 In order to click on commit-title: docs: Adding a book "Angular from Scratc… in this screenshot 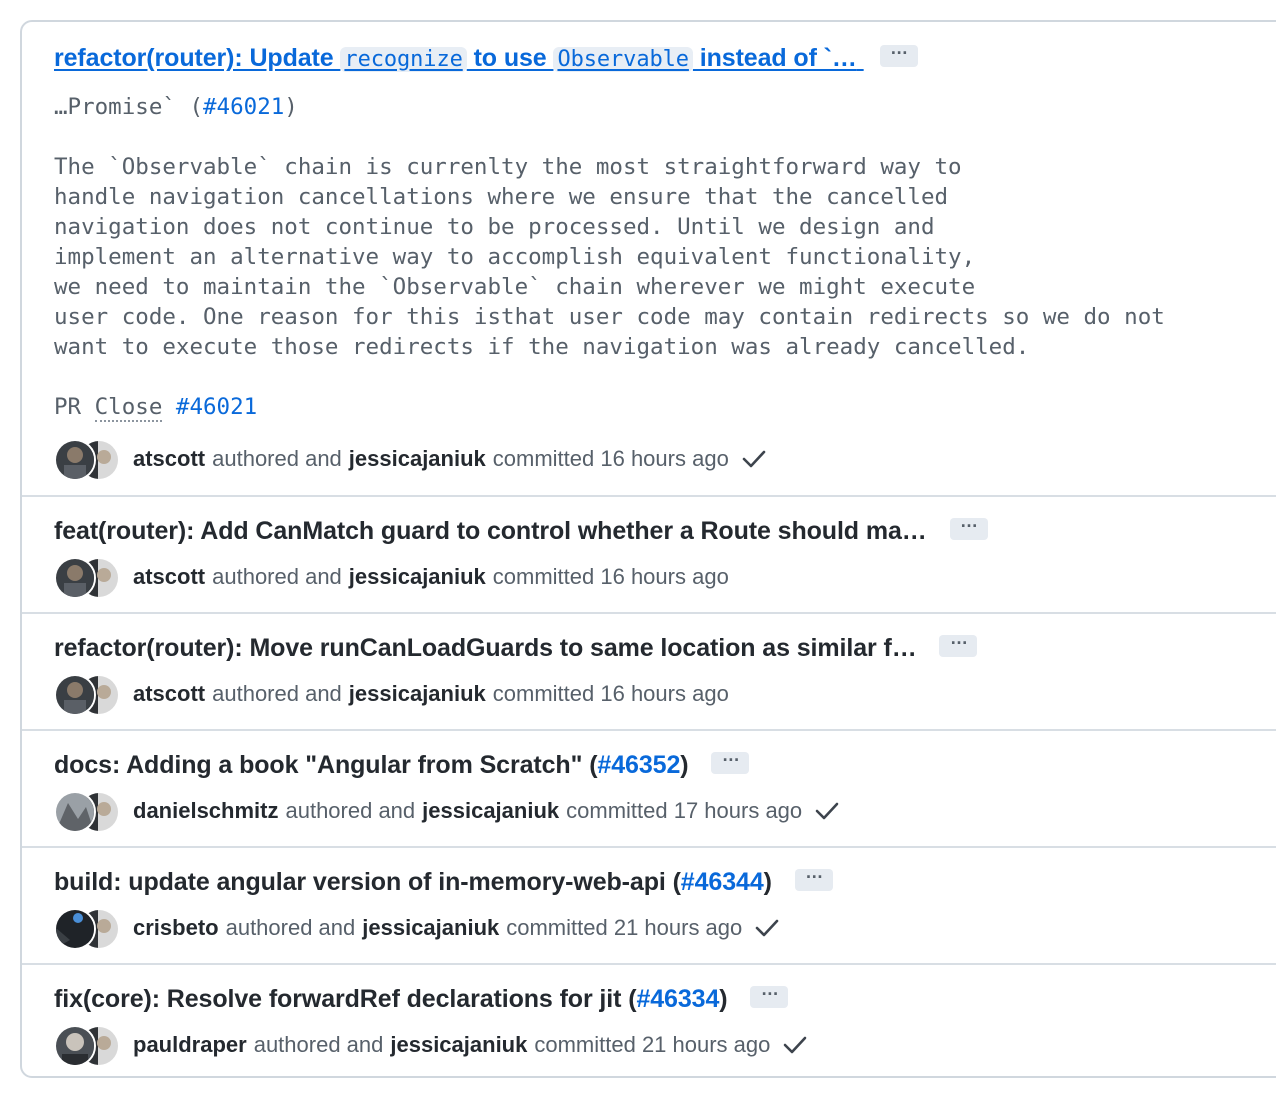, I will do `click(402, 762)`.